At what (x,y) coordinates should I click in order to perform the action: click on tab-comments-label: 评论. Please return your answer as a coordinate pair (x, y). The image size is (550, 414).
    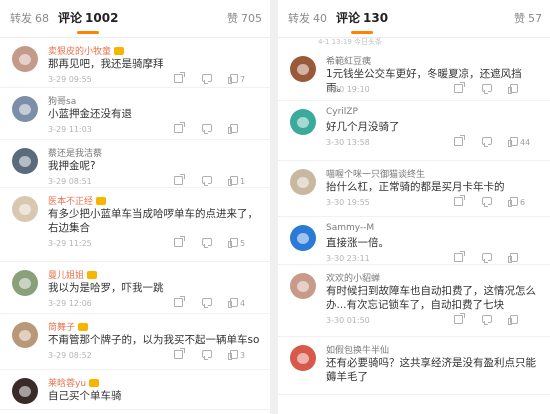
    Looking at the image, I should click on (70, 18).